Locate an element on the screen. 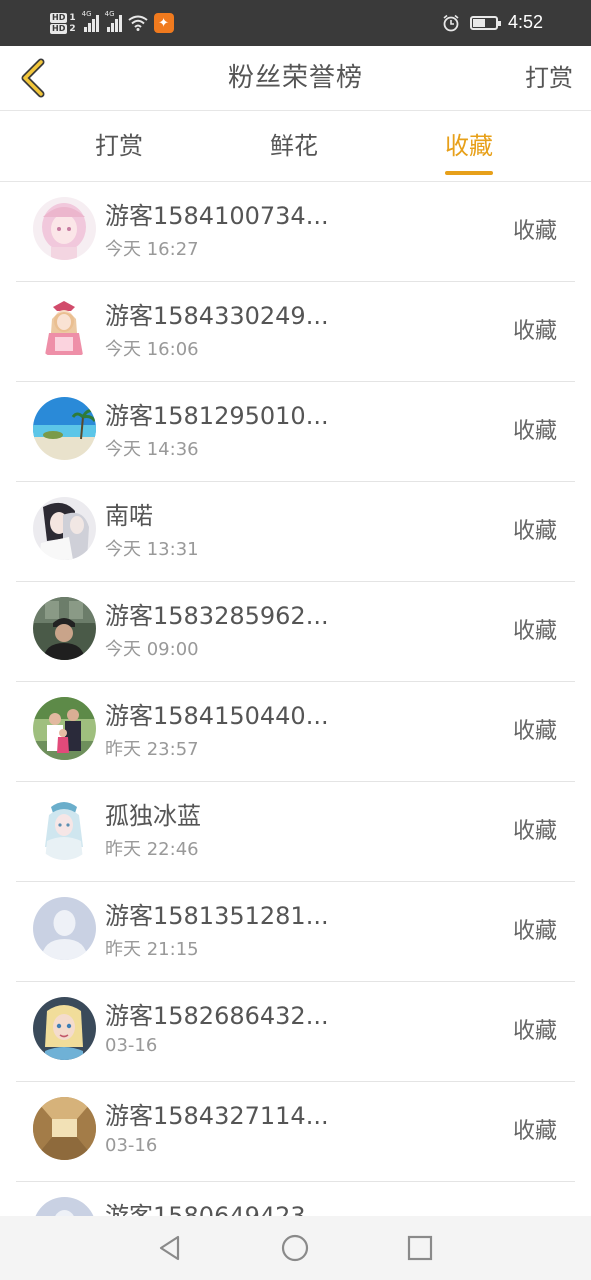 This screenshot has width=591, height=1280. fan-time: 今天 13:31 is located at coordinates (152, 549).